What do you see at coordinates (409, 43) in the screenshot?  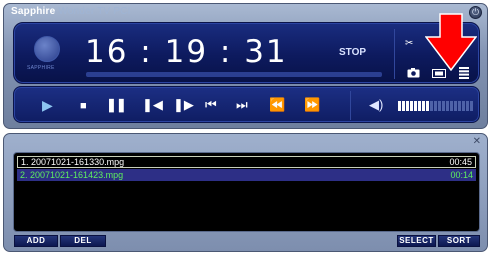 I see `tools-icon: ✂` at bounding box center [409, 43].